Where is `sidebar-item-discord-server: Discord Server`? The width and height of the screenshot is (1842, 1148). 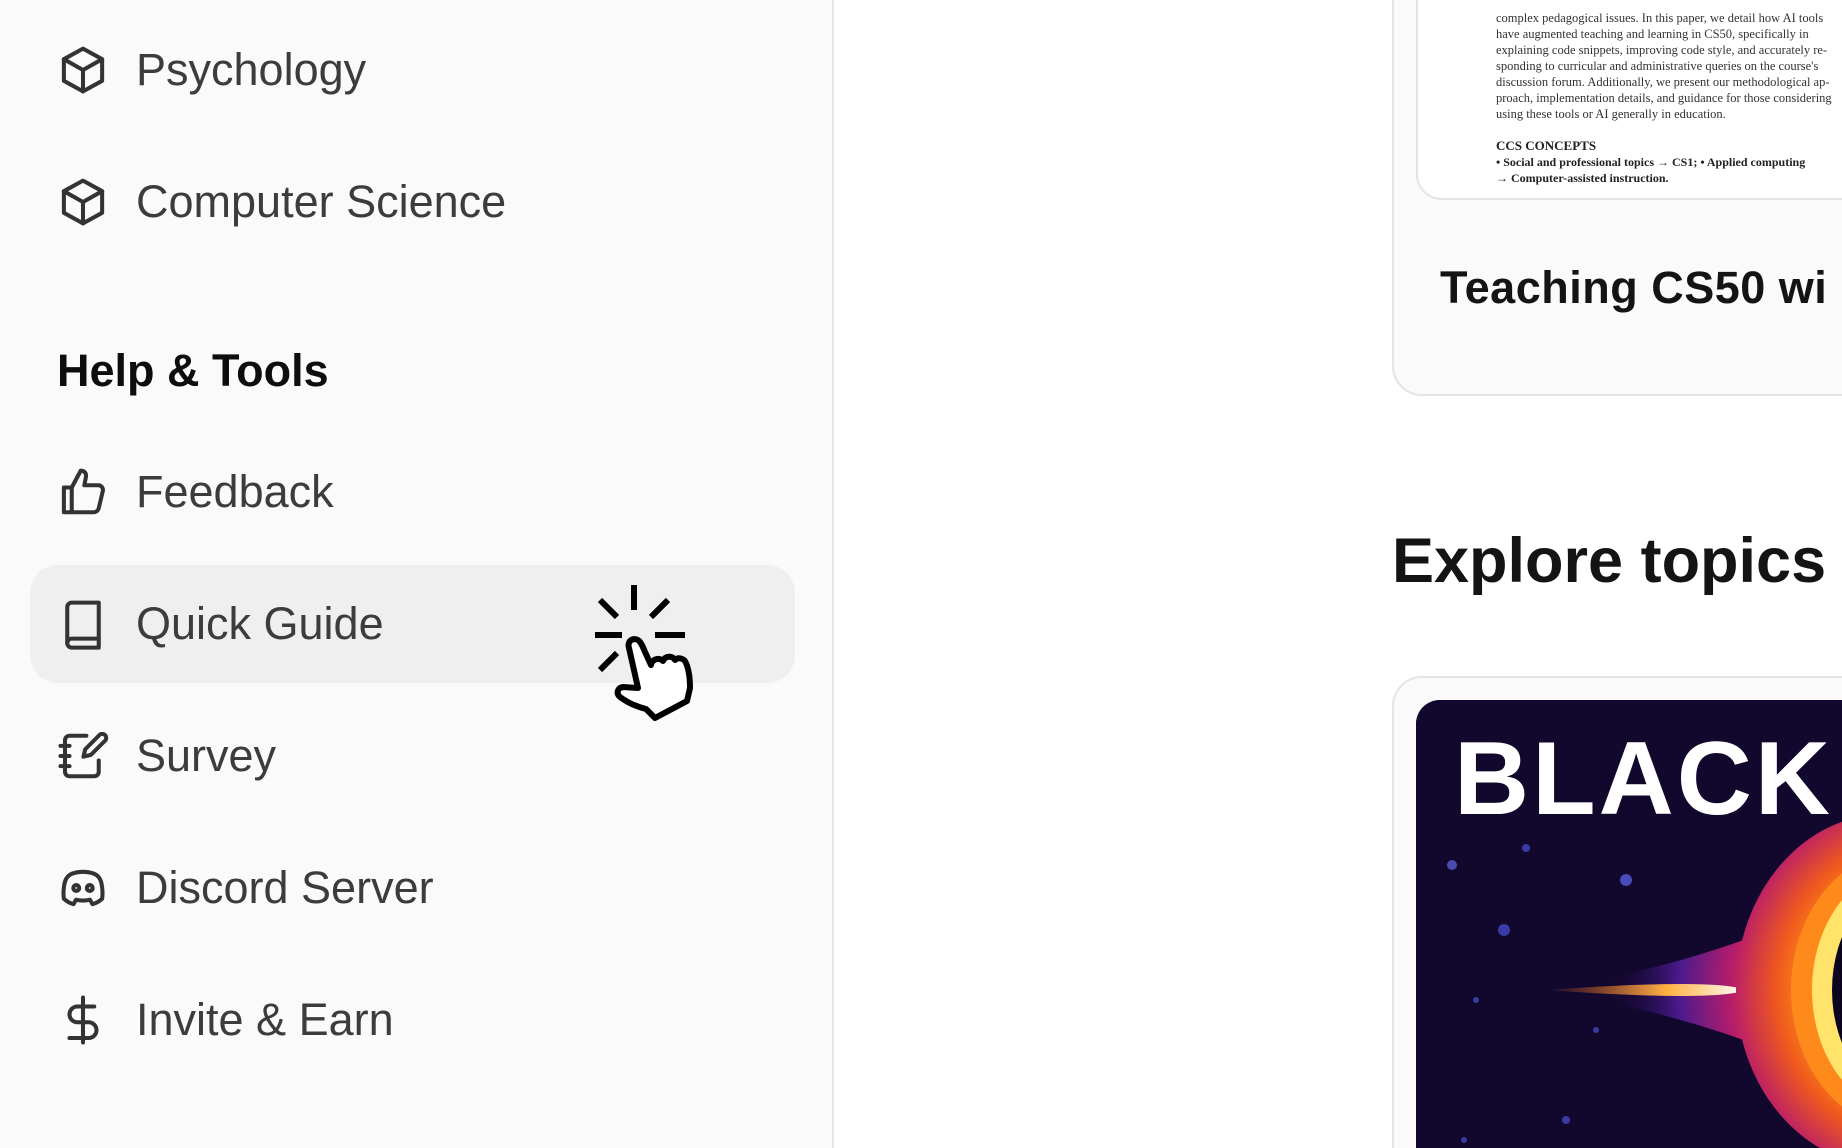 sidebar-item-discord-server: Discord Server is located at coordinates (412, 888).